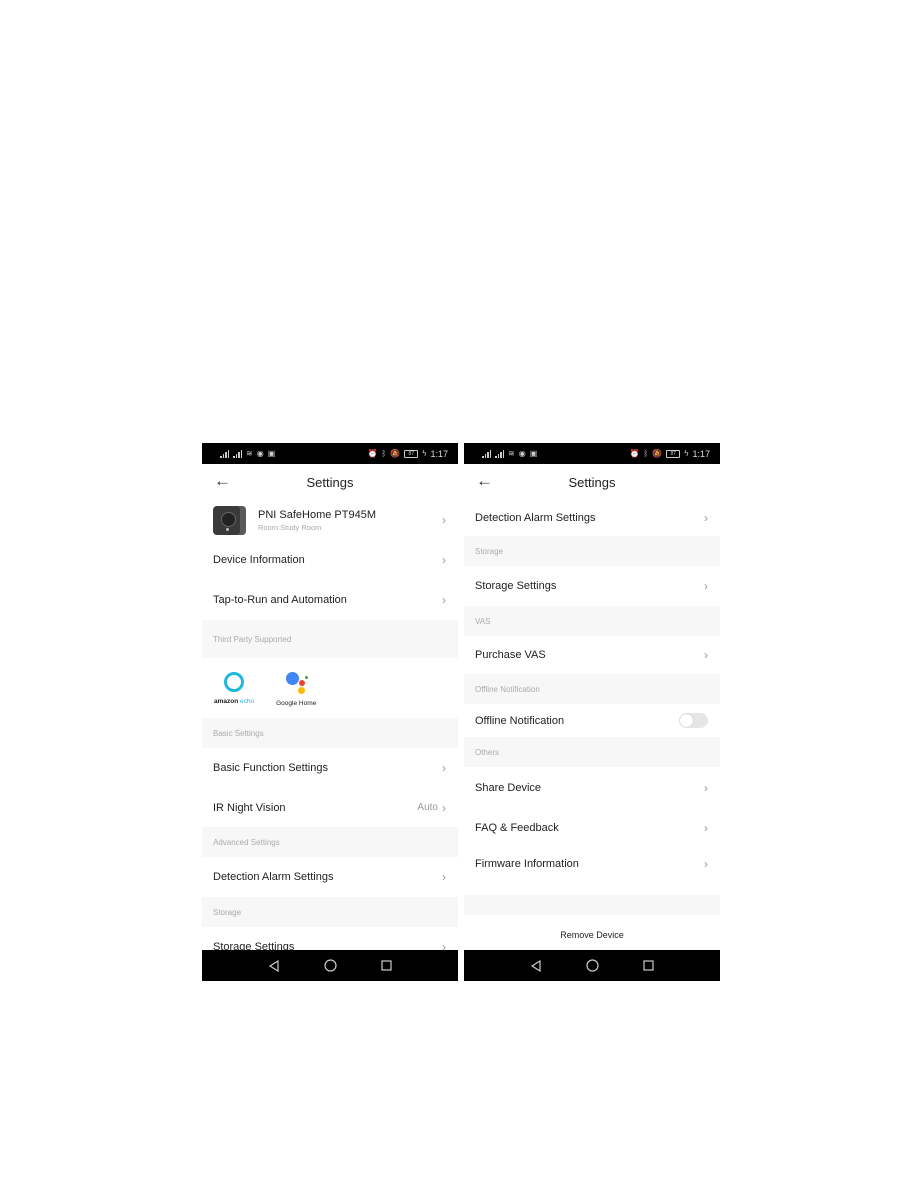 Image resolution: width=918 pixels, height=1188 pixels. Describe the element at coordinates (287, 703) in the screenshot. I see `google-brand: Google` at that location.